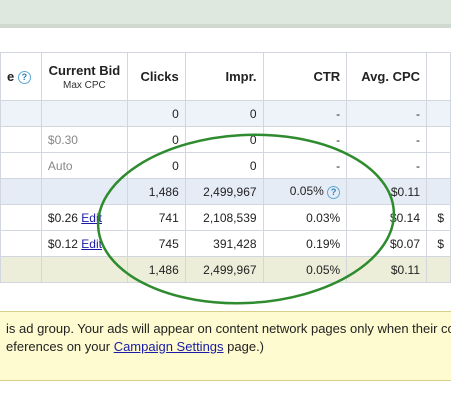 The height and width of the screenshot is (409, 451). I want to click on cell-ctr: 0.05%, so click(305, 269).